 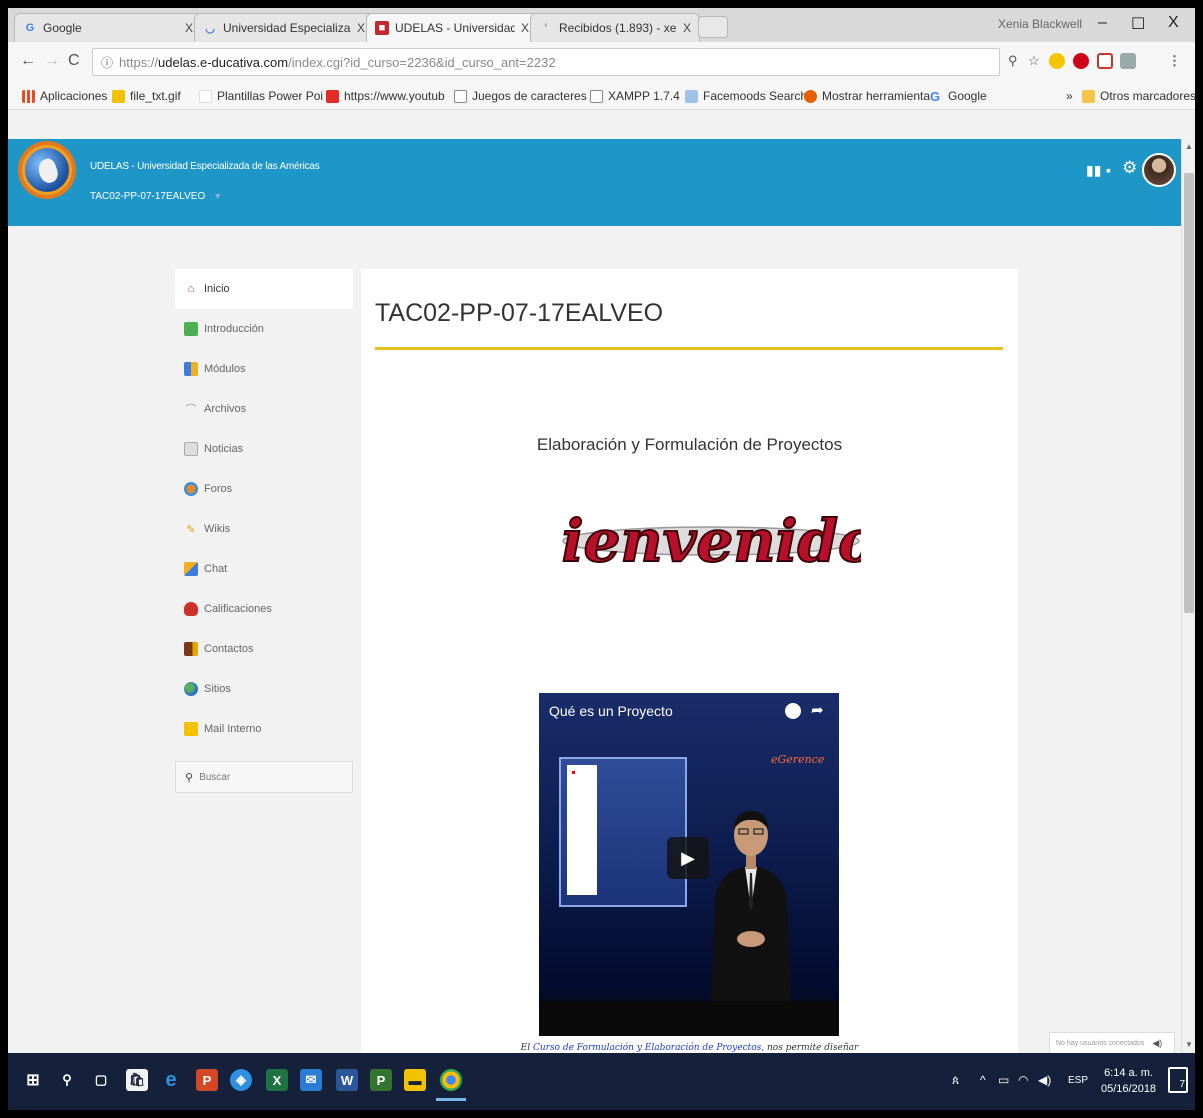 What do you see at coordinates (264, 289) in the screenshot?
I see `sidebar-item-inicio: ⌂ Inicio` at bounding box center [264, 289].